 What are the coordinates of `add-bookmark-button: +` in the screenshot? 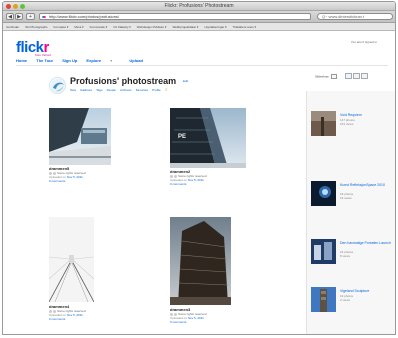 It's located at (30, 16).